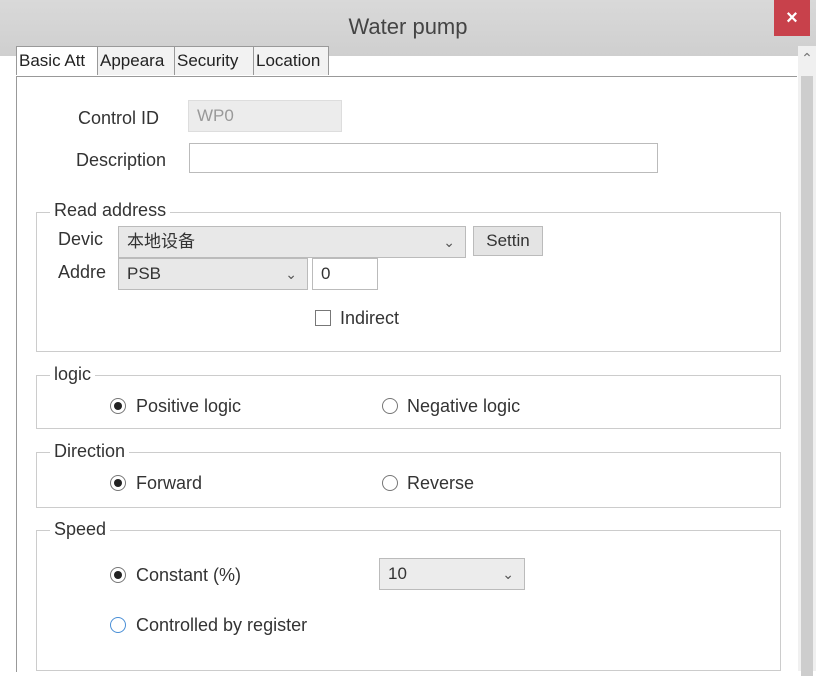 This screenshot has width=816, height=676. Describe the element at coordinates (807, 376) in the screenshot. I see `scrollbar-thumb` at that location.